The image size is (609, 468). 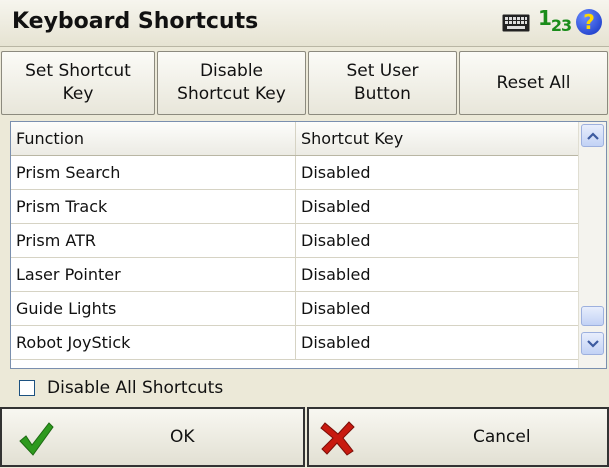 I want to click on 123-input-icon: 123, so click(x=555, y=20).